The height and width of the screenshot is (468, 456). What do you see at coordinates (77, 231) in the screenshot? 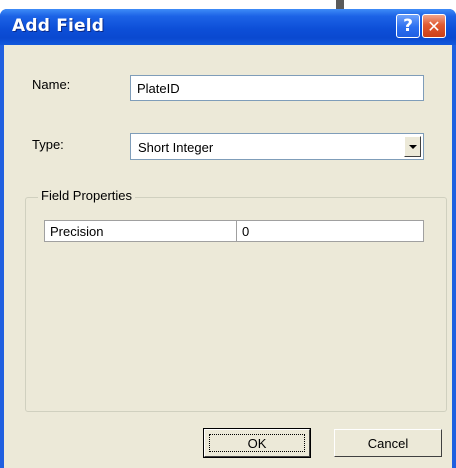
I see `property-name-cell: Precision` at bounding box center [77, 231].